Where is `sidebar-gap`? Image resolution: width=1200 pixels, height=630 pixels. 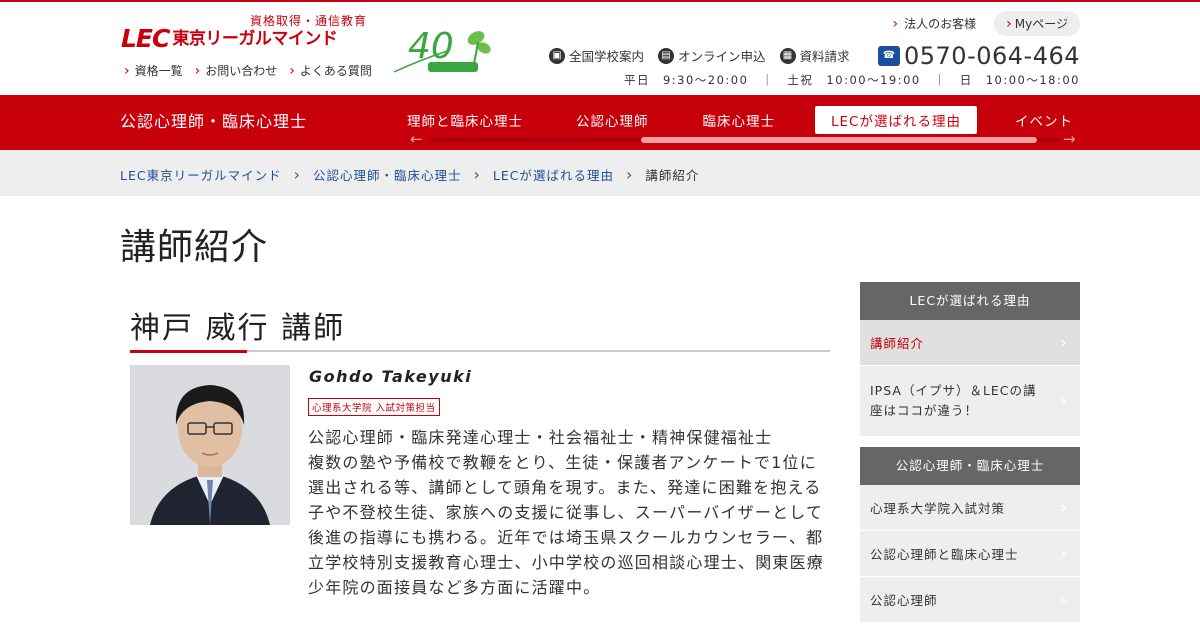
sidebar-gap is located at coordinates (970, 442).